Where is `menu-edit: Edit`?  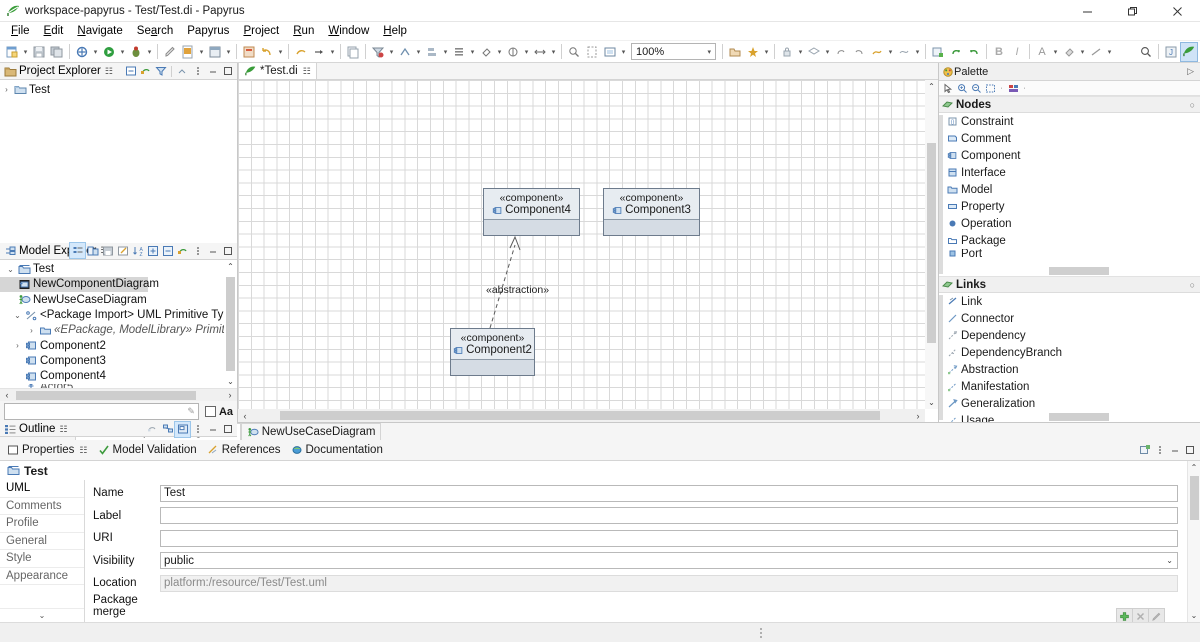 menu-edit: Edit is located at coordinates (54, 31).